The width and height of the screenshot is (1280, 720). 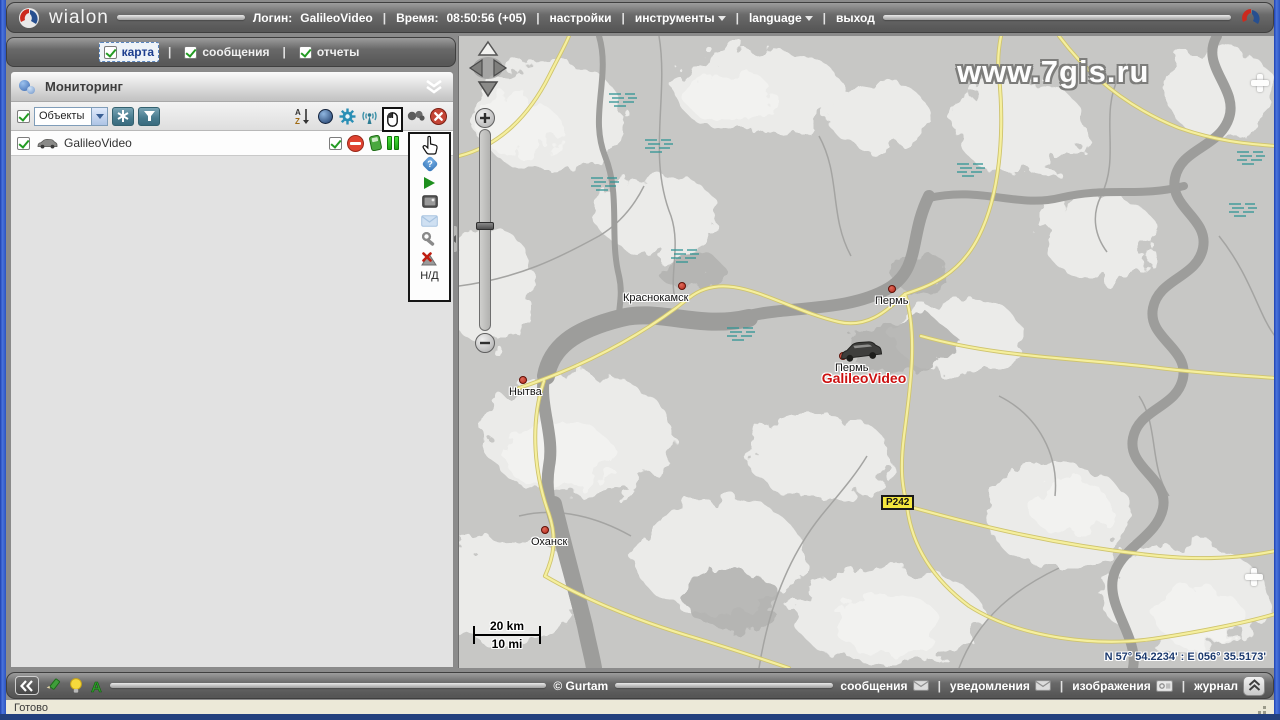 I want to click on objects-dropdown: Объекты, so click(x=71, y=116).